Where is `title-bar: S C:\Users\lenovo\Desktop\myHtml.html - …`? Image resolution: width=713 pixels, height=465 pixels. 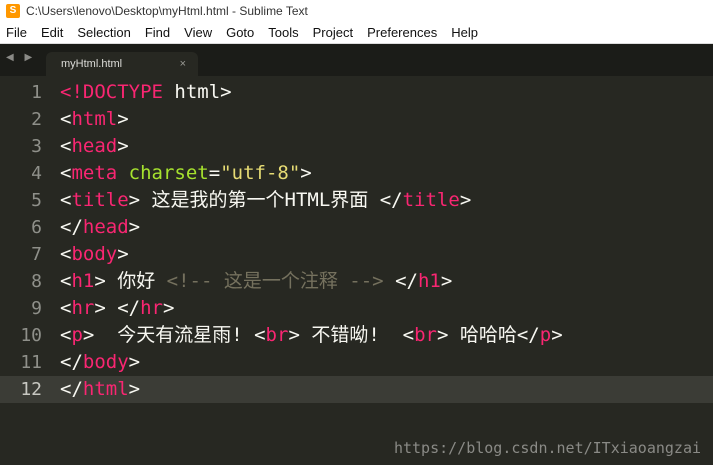 title-bar: S C:\Users\lenovo\Desktop\myHtml.html - … is located at coordinates (356, 11).